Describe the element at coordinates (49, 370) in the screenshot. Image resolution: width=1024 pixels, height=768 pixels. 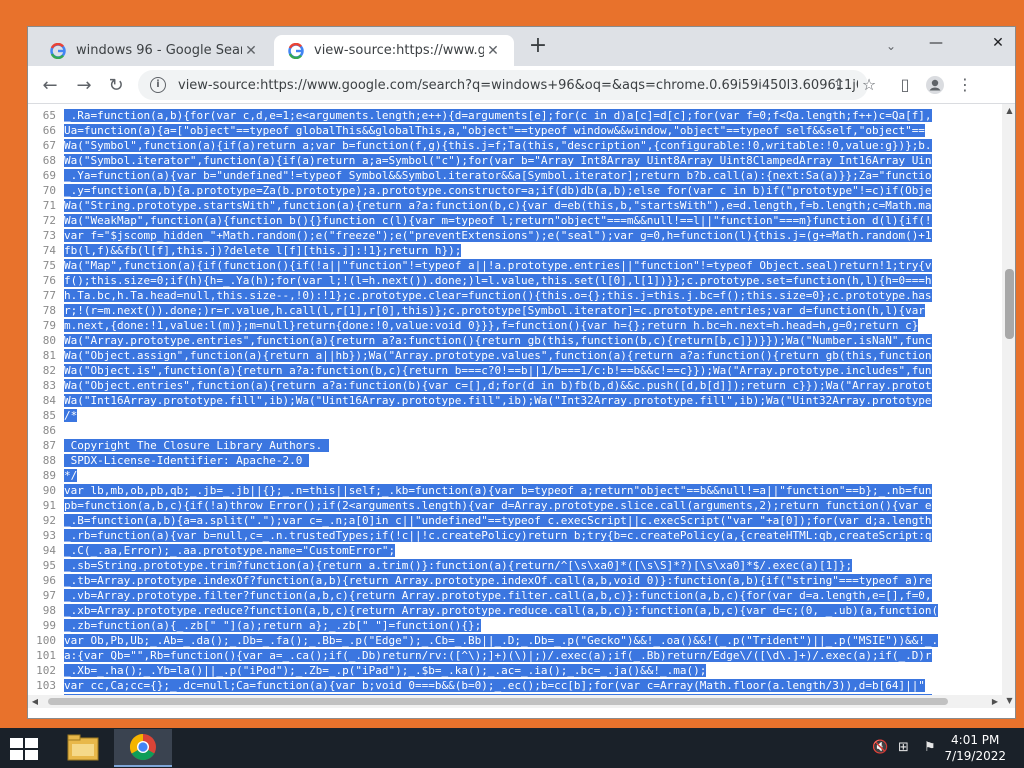
I see `line-number: 82` at that location.